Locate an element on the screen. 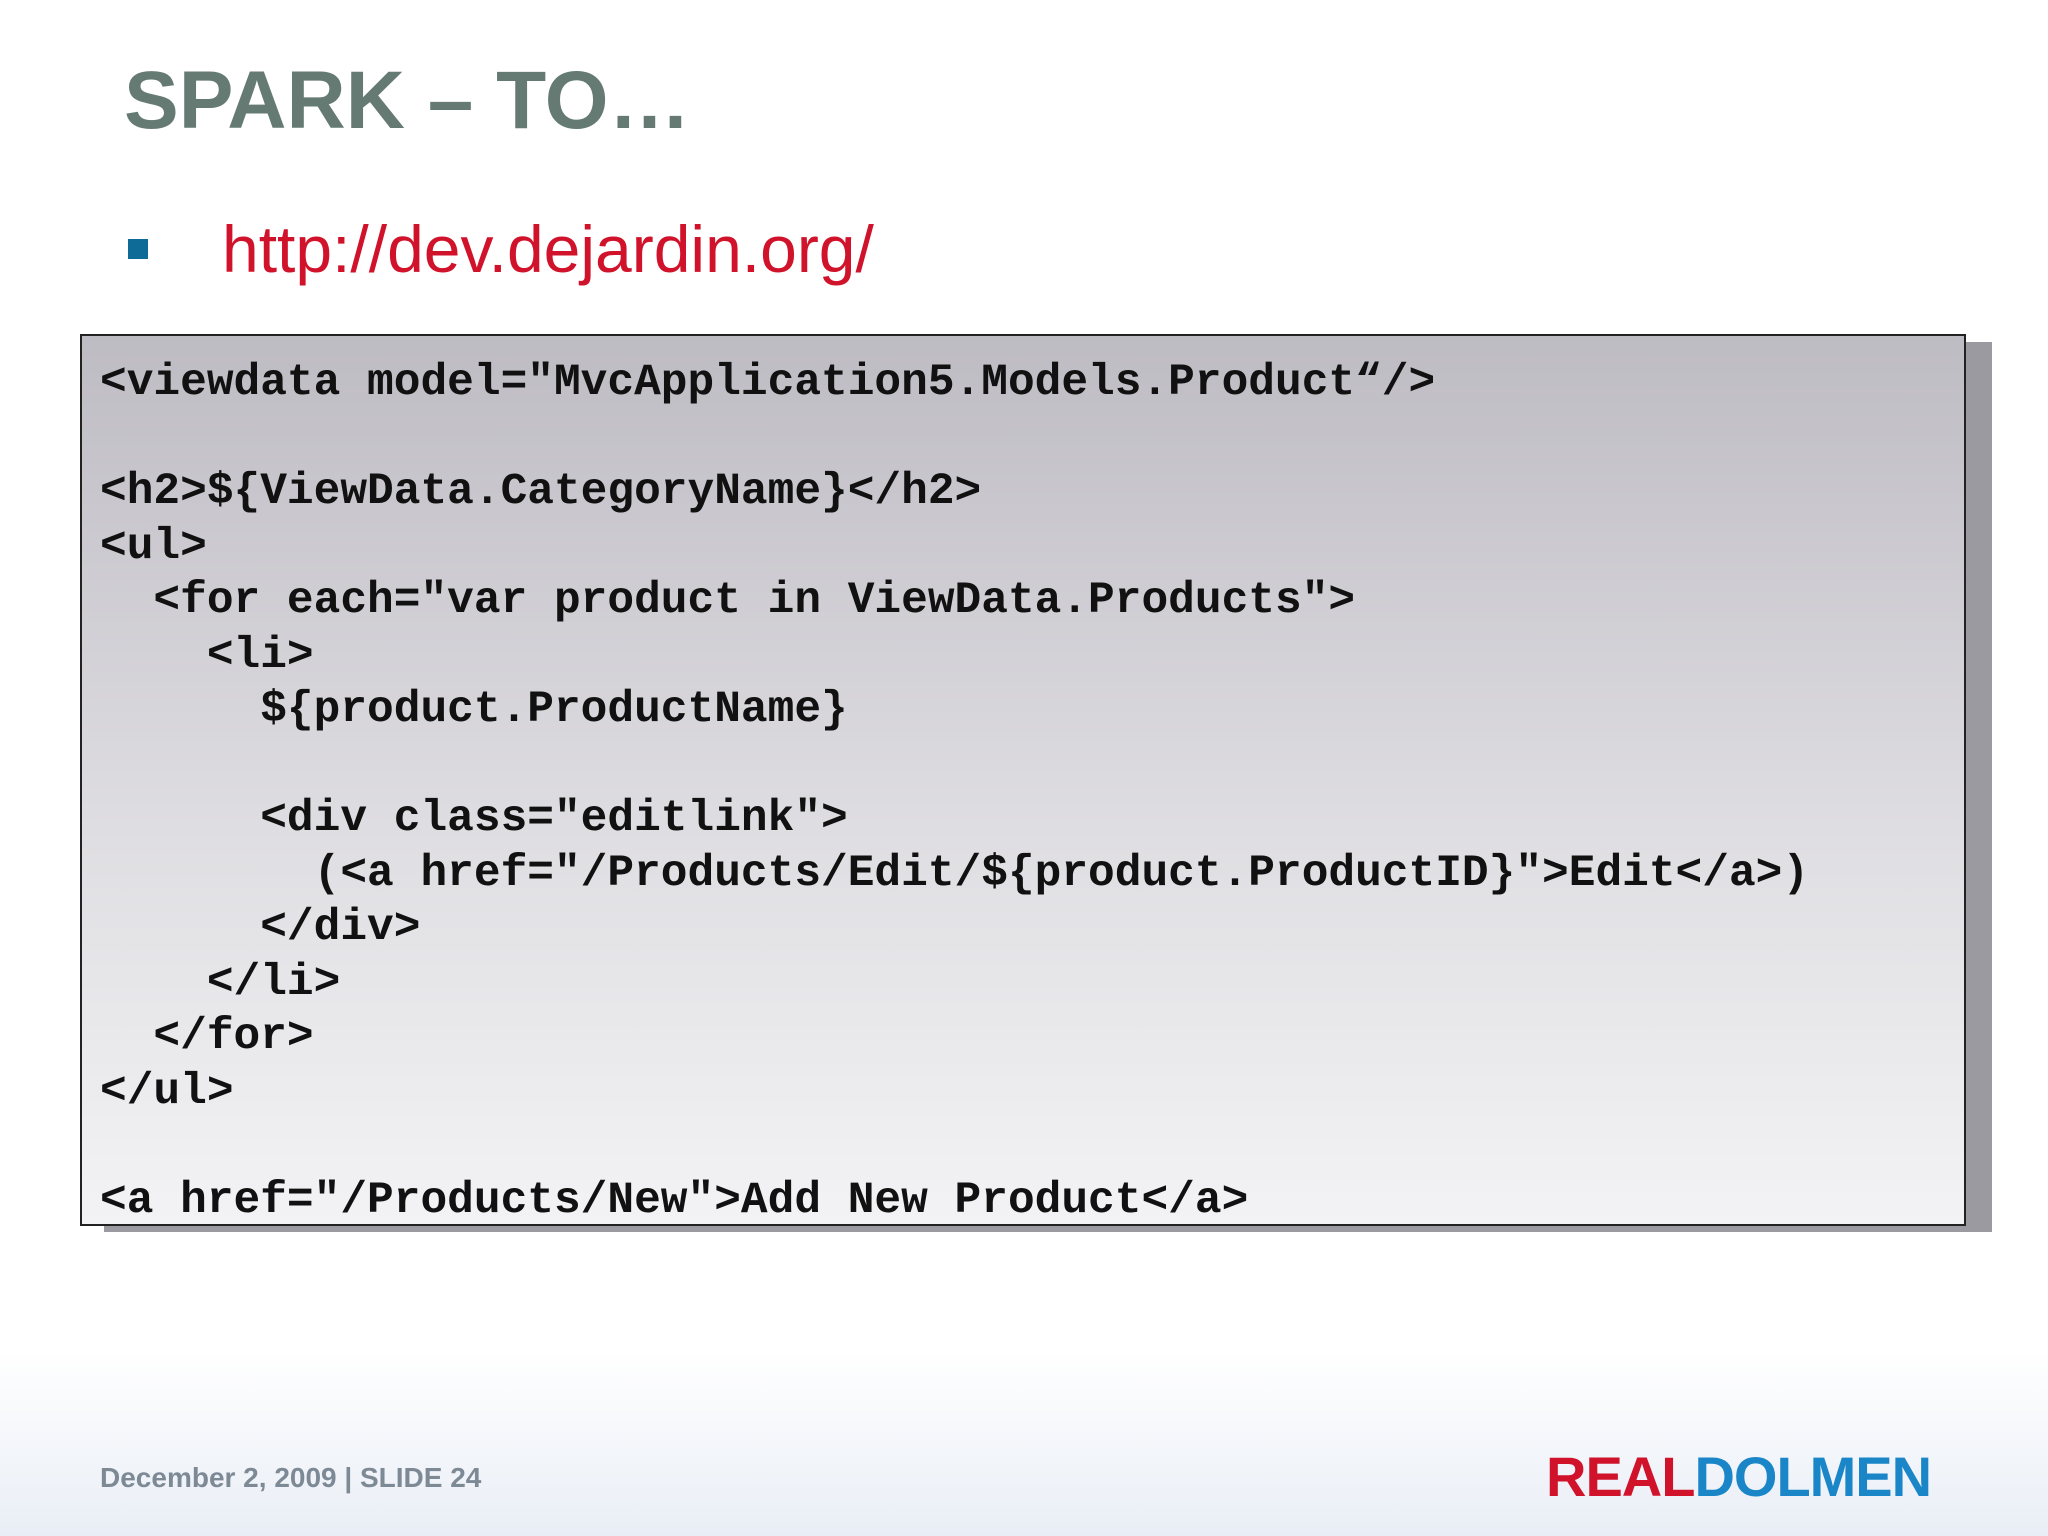 The image size is (2048, 1536). footer-date-slide: December 2, 2009 | SLIDE 24 is located at coordinates (291, 1477).